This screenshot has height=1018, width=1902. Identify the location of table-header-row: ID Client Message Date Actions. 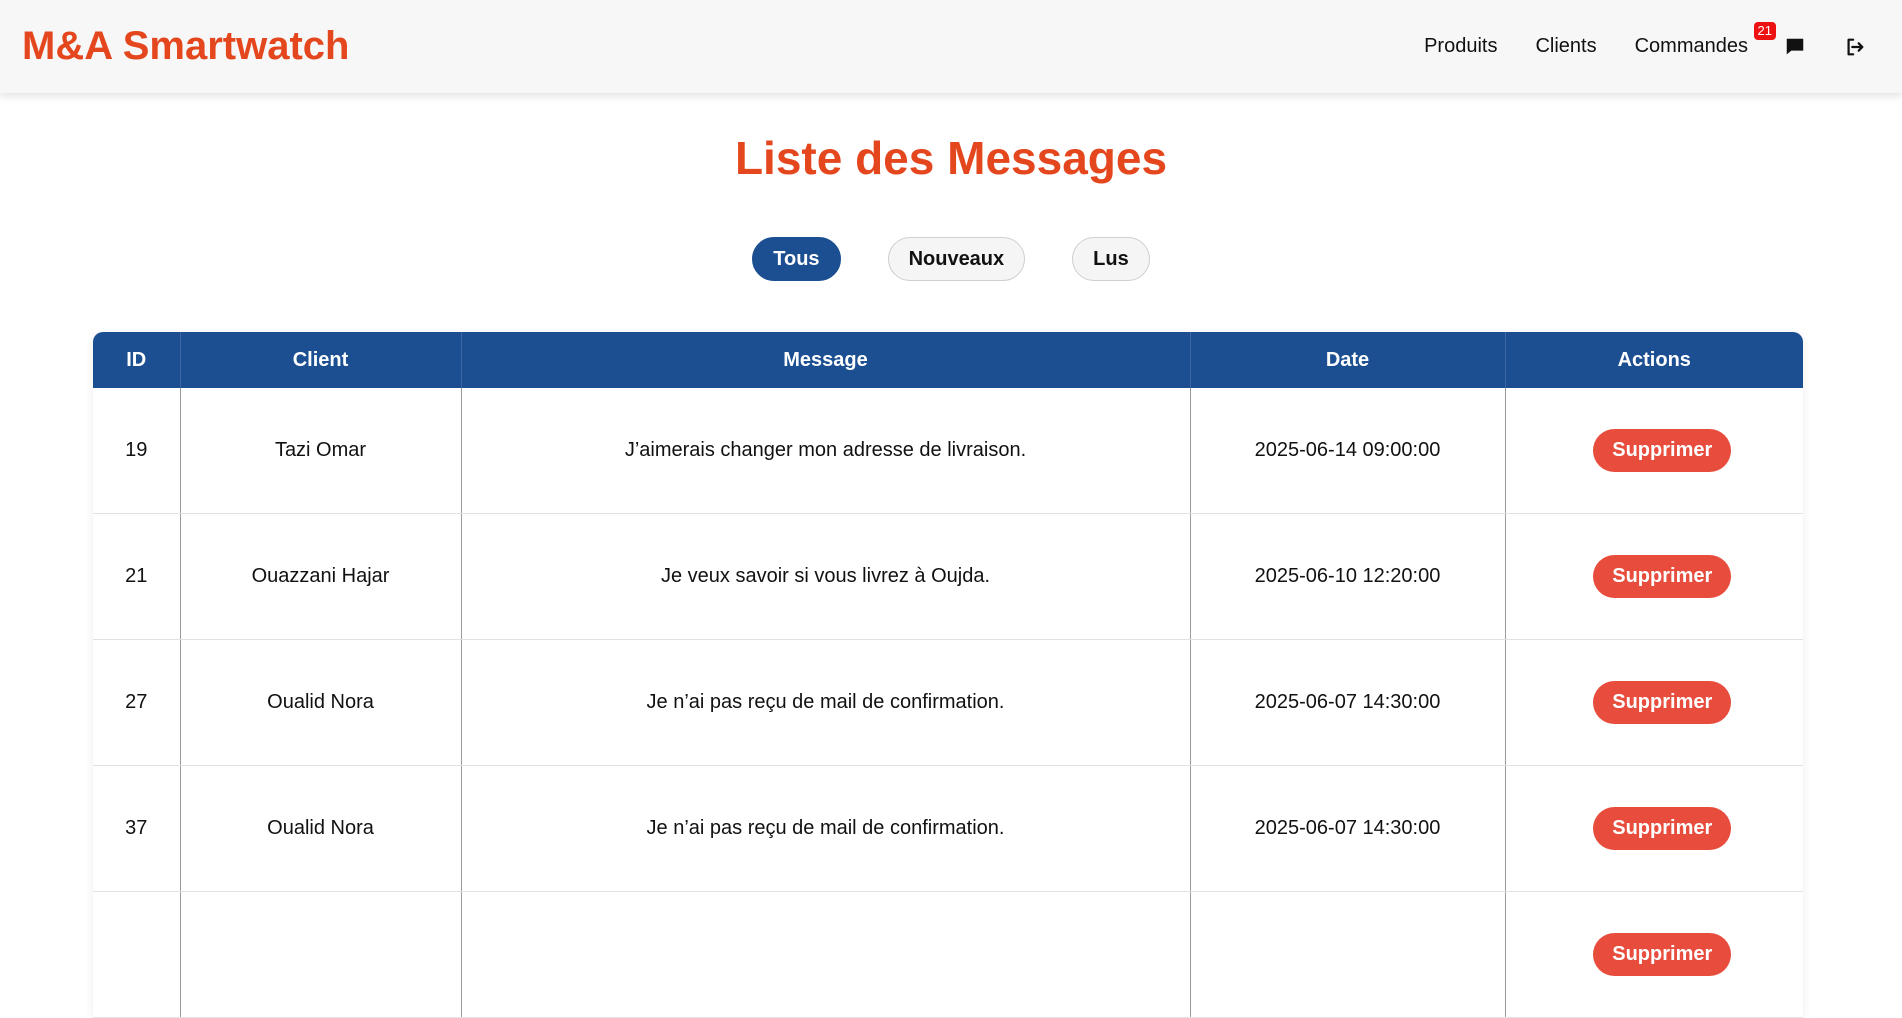
(948, 360).